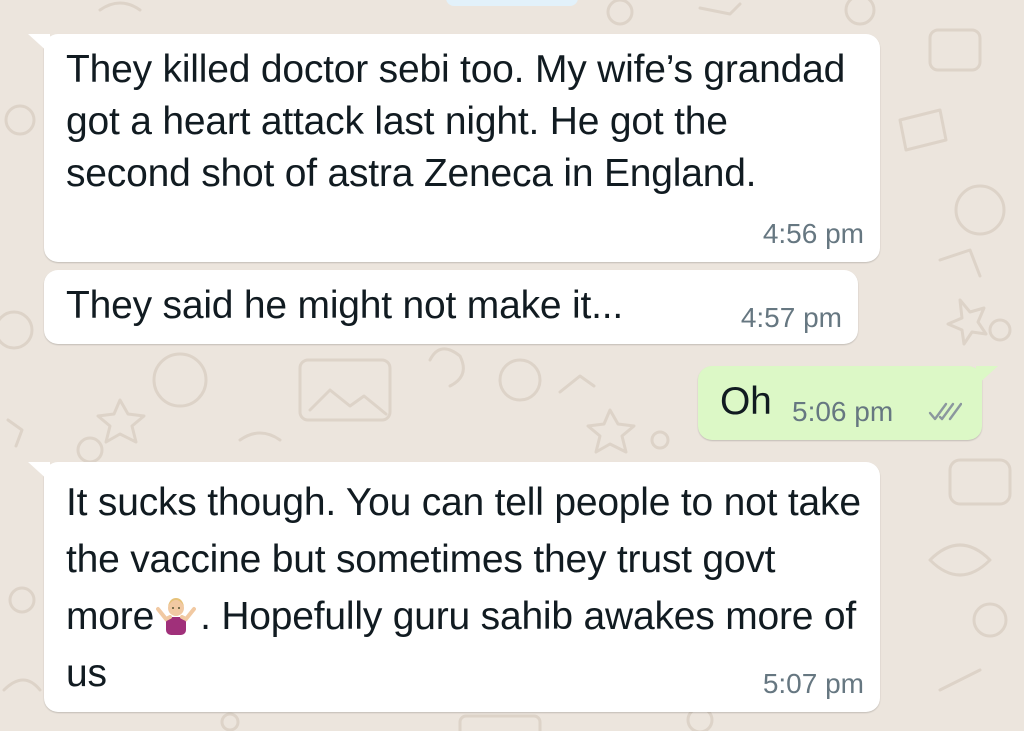 The height and width of the screenshot is (731, 1024). What do you see at coordinates (746, 401) in the screenshot?
I see `message-text: Oh` at bounding box center [746, 401].